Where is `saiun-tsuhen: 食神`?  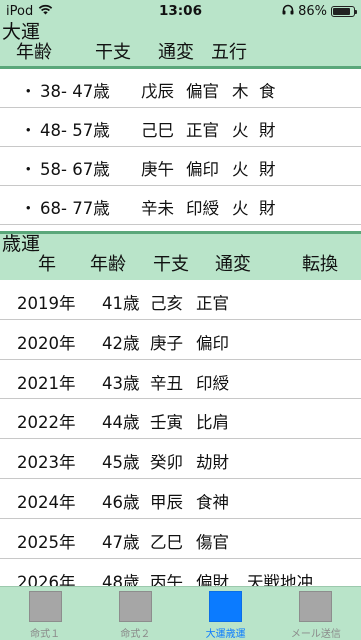 saiun-tsuhen: 食神 is located at coordinates (212, 502).